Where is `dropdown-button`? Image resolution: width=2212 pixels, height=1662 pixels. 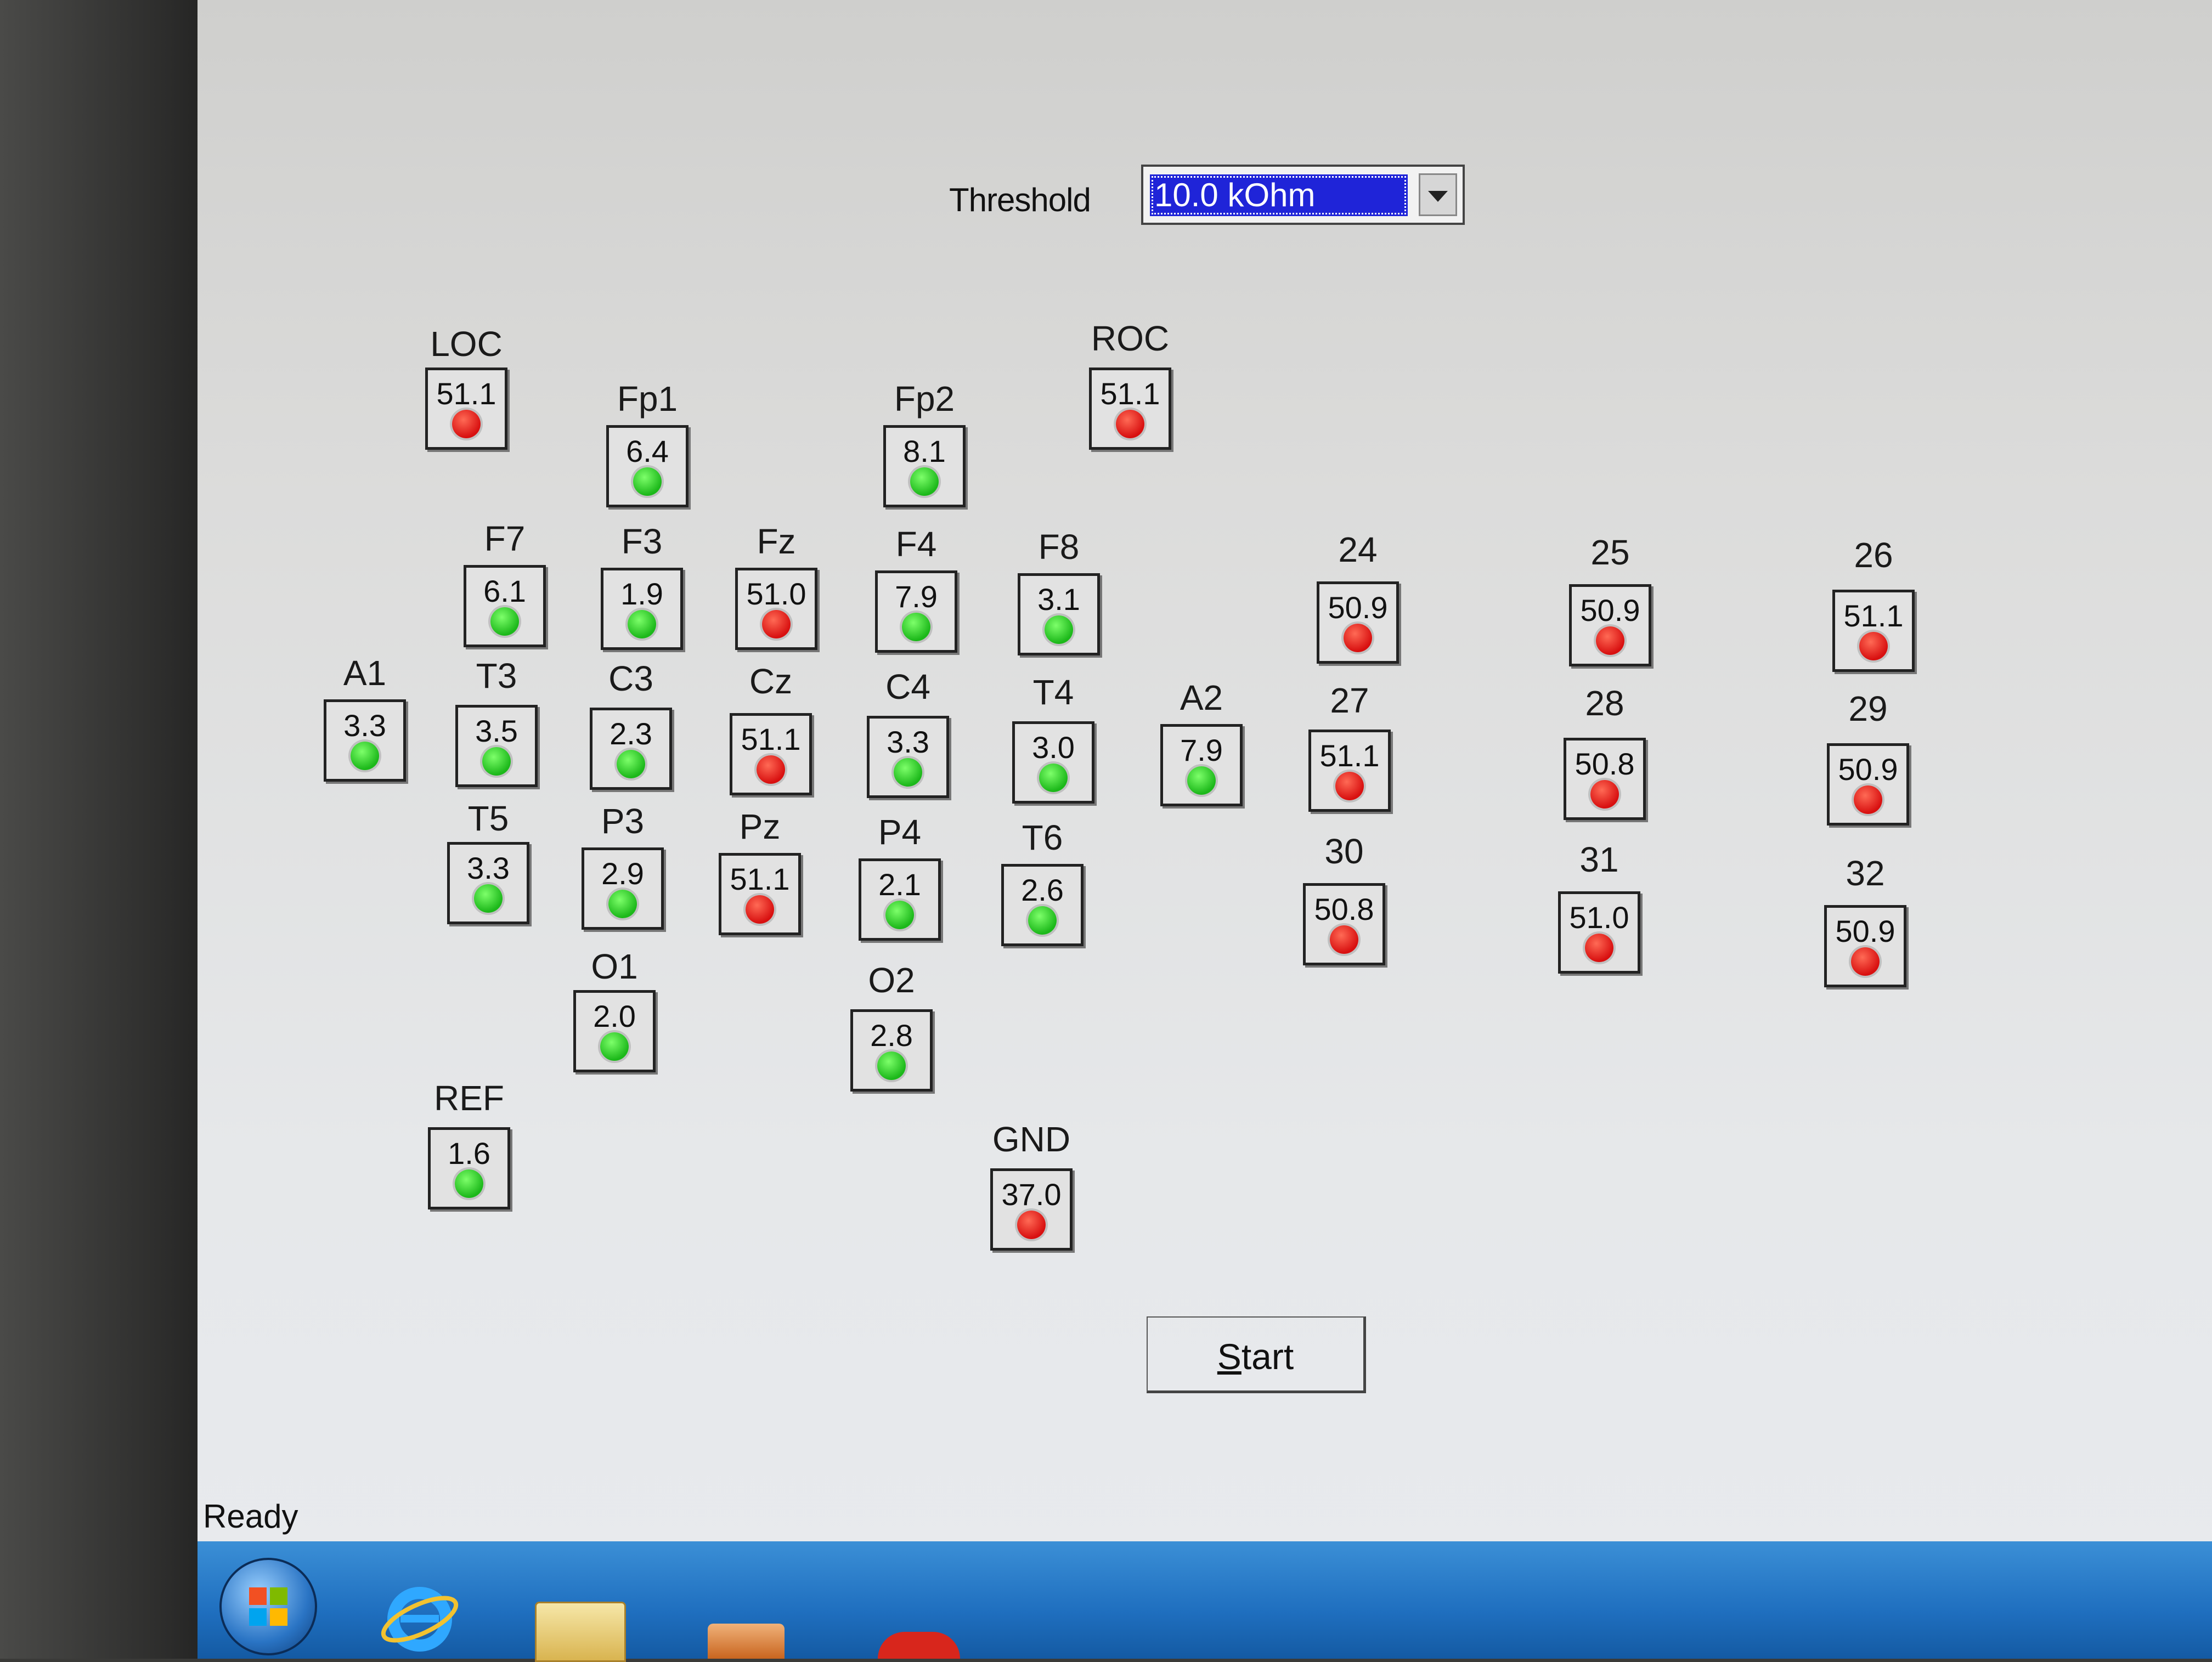 dropdown-button is located at coordinates (1438, 194).